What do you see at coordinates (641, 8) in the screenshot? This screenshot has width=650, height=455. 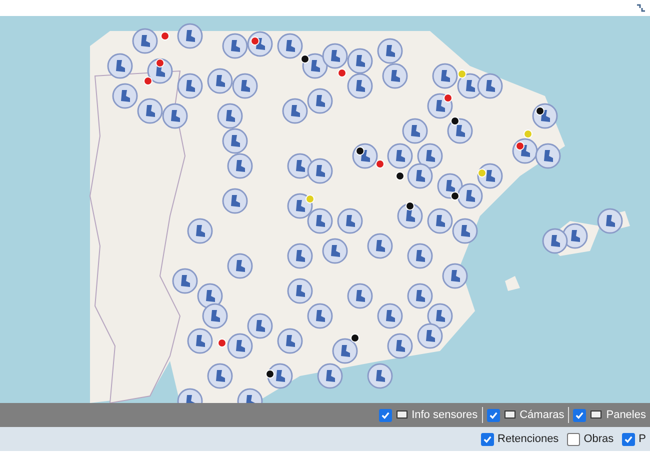 I see `expand-icon` at bounding box center [641, 8].